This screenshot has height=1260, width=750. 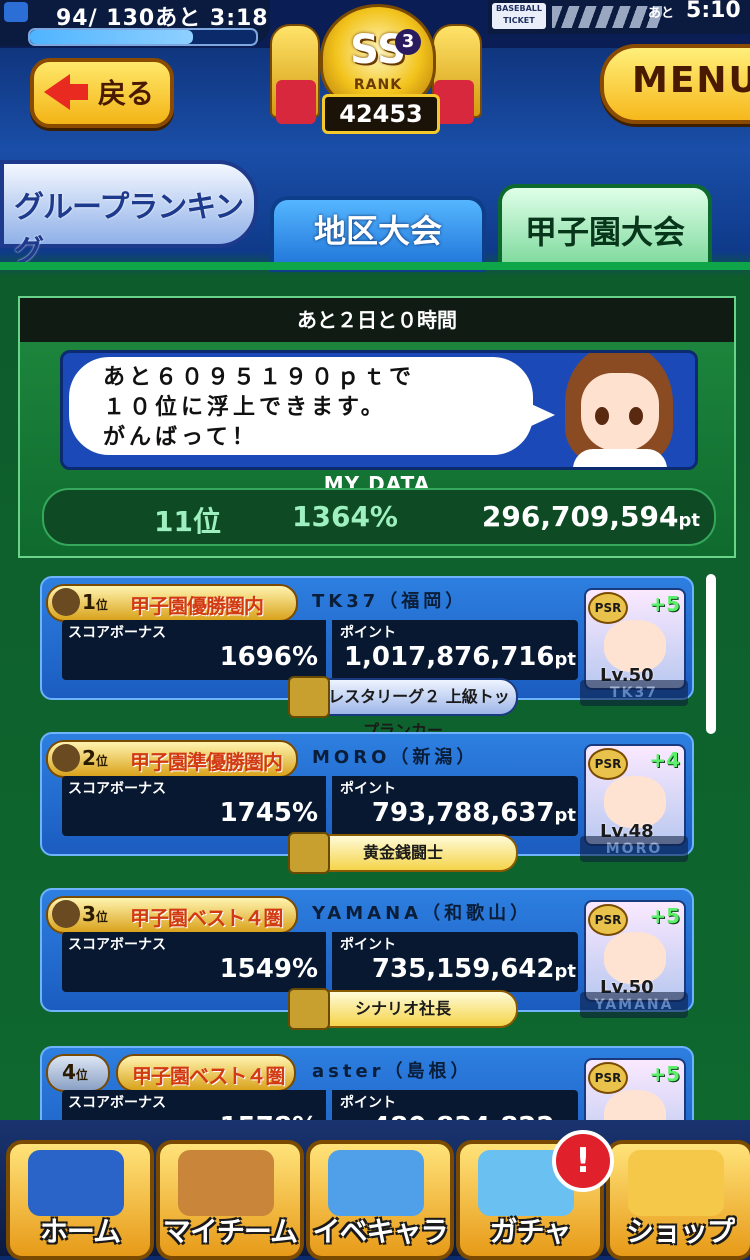 I want to click on shop-icon, so click(x=676, y=1183).